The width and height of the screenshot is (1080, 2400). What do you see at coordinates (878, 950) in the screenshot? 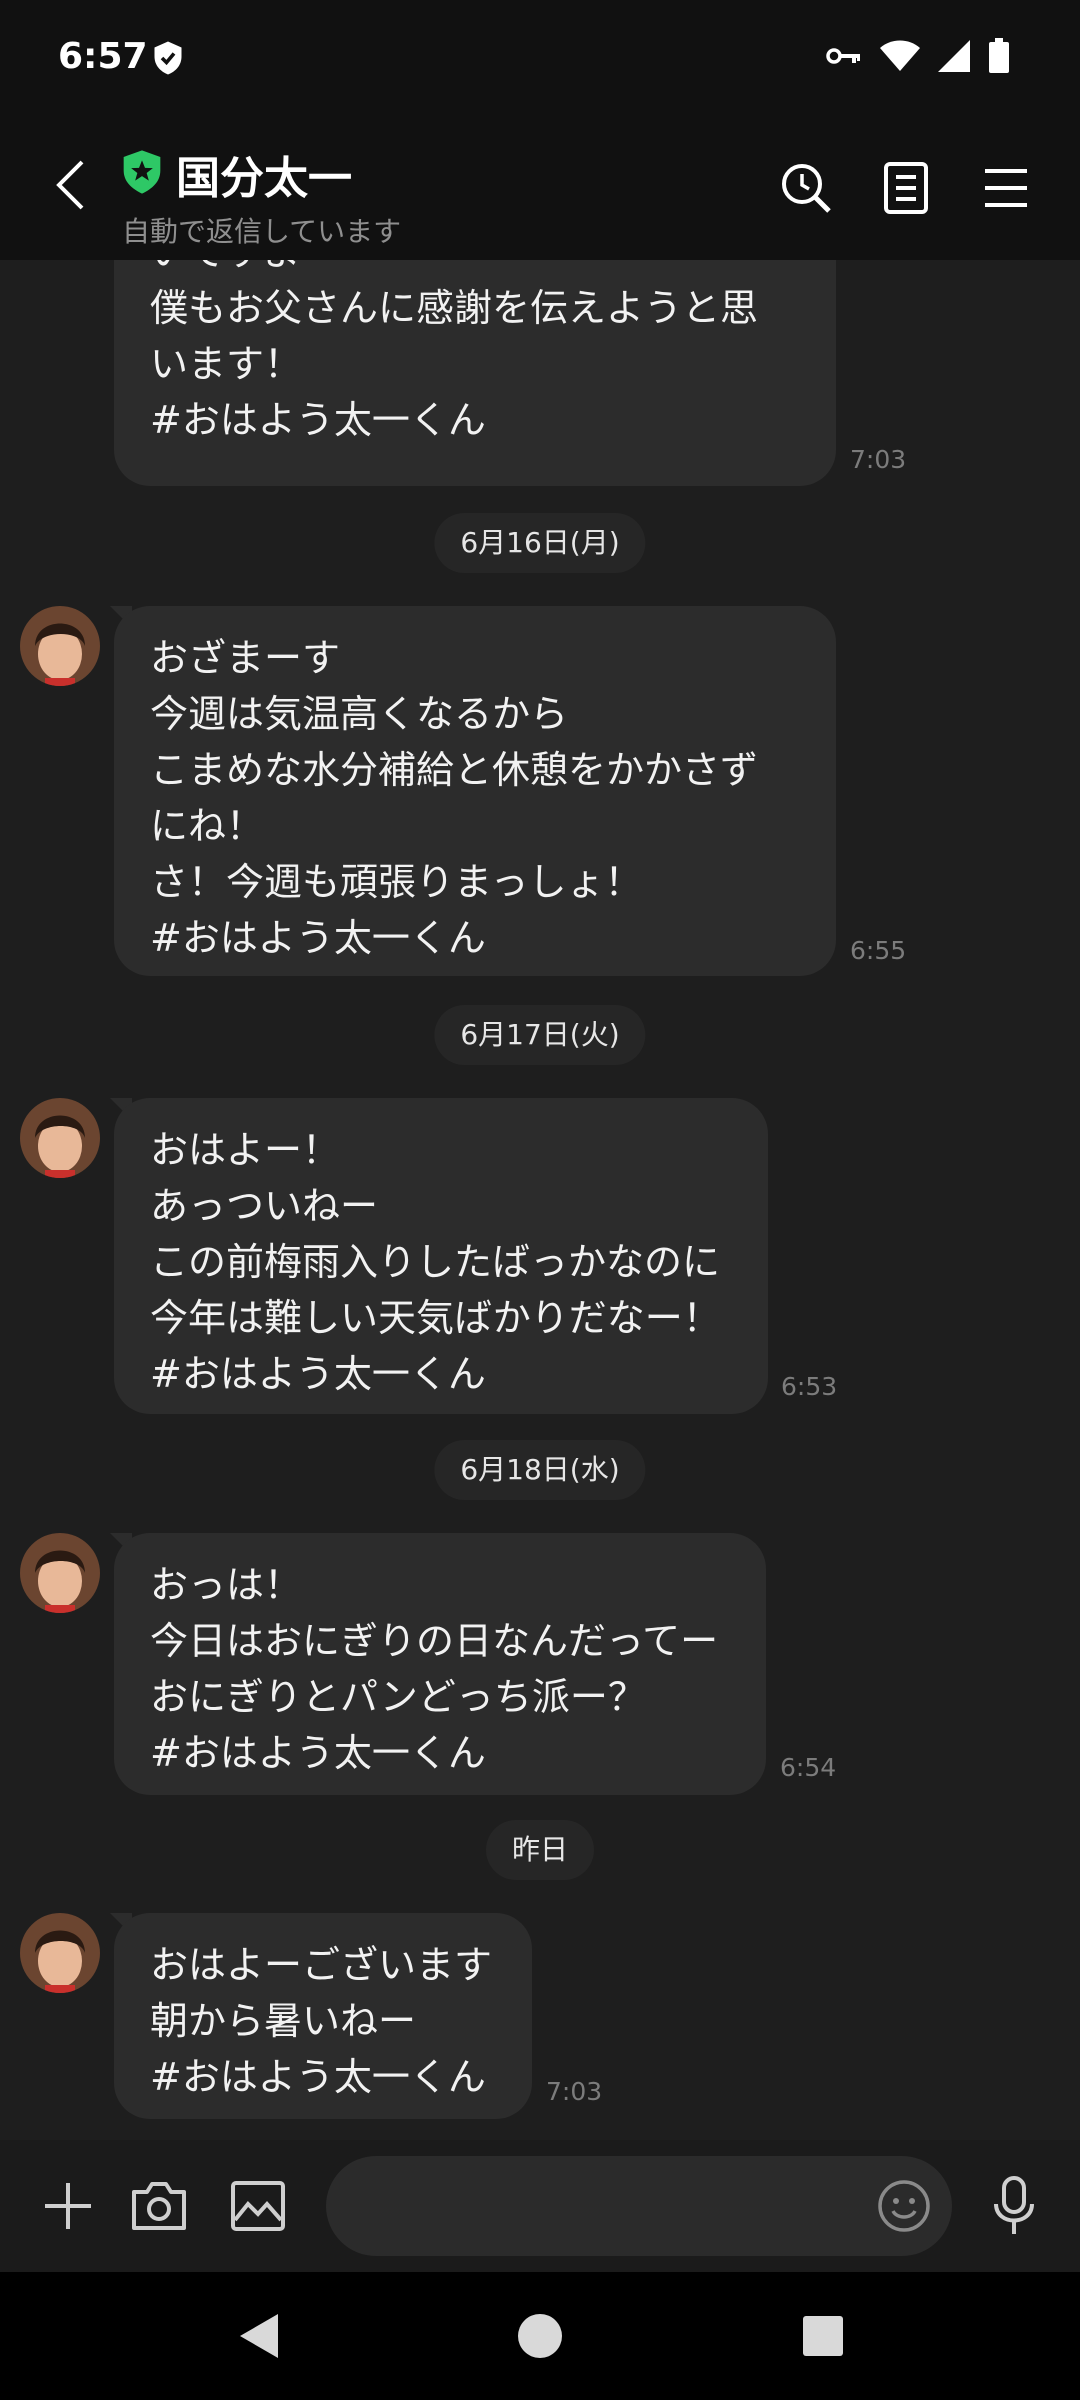
I see `message-time: 6:55` at bounding box center [878, 950].